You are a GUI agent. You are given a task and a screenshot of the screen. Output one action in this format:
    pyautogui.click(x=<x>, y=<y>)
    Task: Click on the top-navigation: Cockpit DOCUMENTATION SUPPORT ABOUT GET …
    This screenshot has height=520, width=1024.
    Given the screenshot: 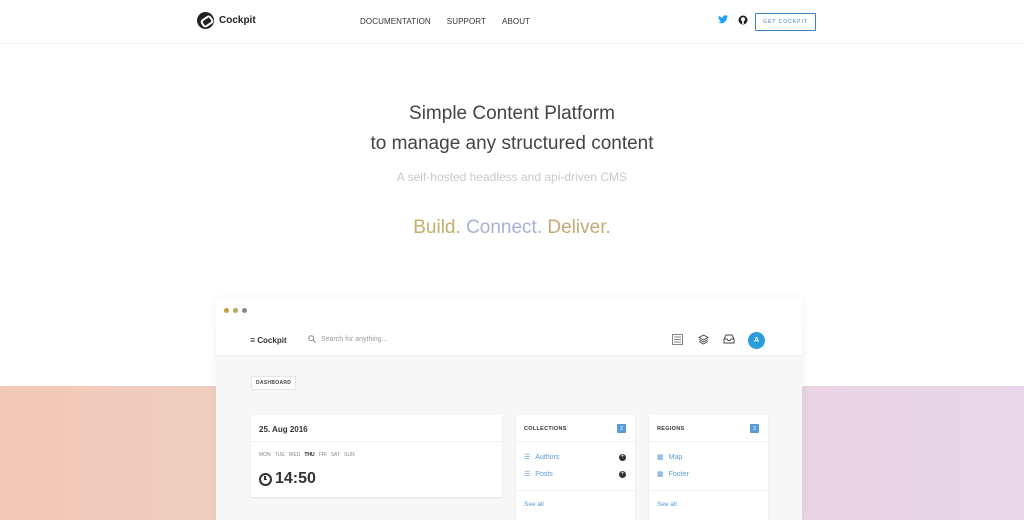 What is the action you would take?
    pyautogui.click(x=512, y=22)
    